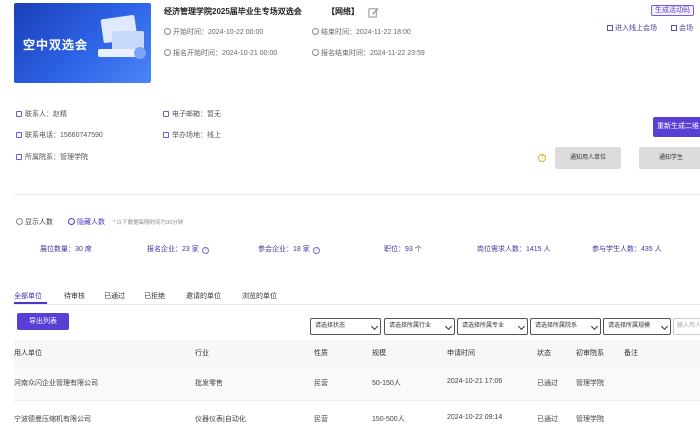 The width and height of the screenshot is (700, 427). What do you see at coordinates (686, 326) in the screenshot?
I see `search-input: 输入用人` at bounding box center [686, 326].